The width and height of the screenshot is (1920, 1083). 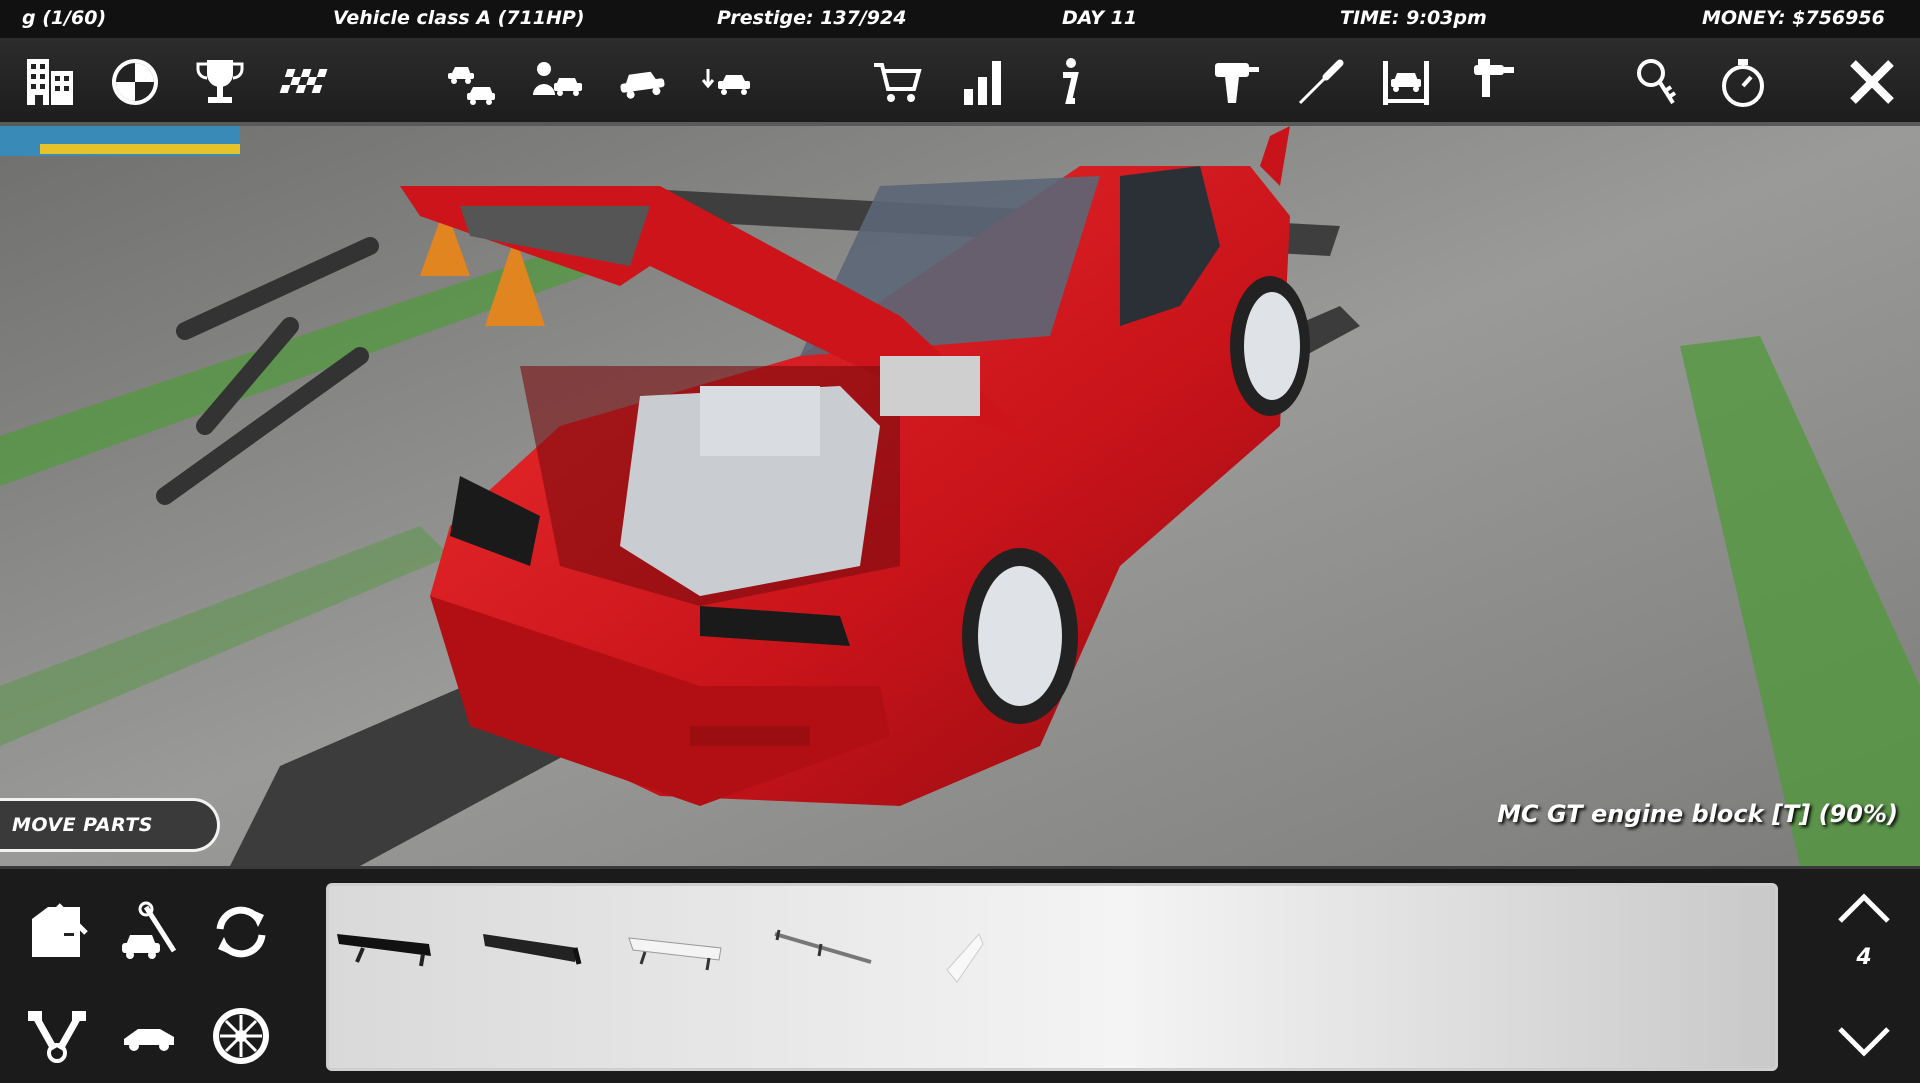 I want to click on part-spoiler-black-large, so click(x=393, y=944).